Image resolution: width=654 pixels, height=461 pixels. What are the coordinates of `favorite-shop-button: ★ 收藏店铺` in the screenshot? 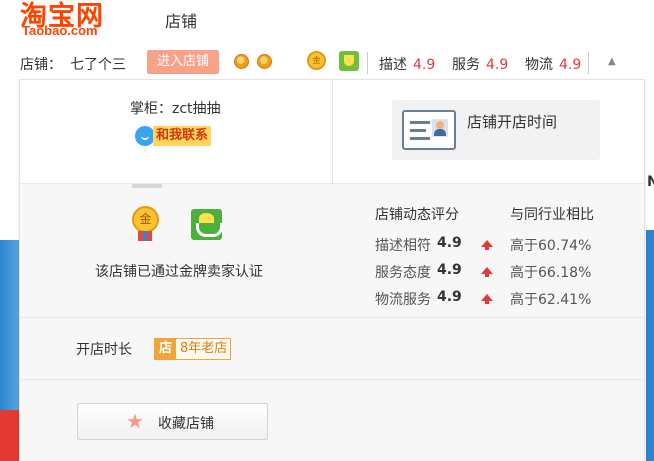 It's located at (172, 421).